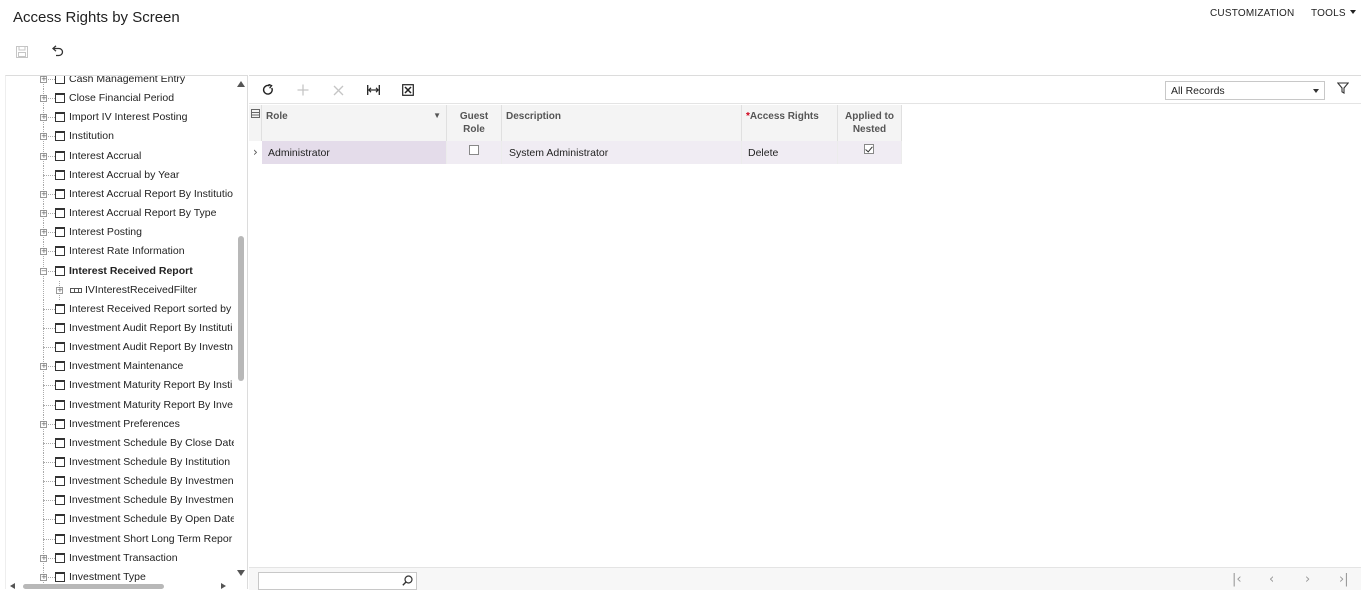 The height and width of the screenshot is (590, 1361). I want to click on row-selector: ›, so click(255, 152).